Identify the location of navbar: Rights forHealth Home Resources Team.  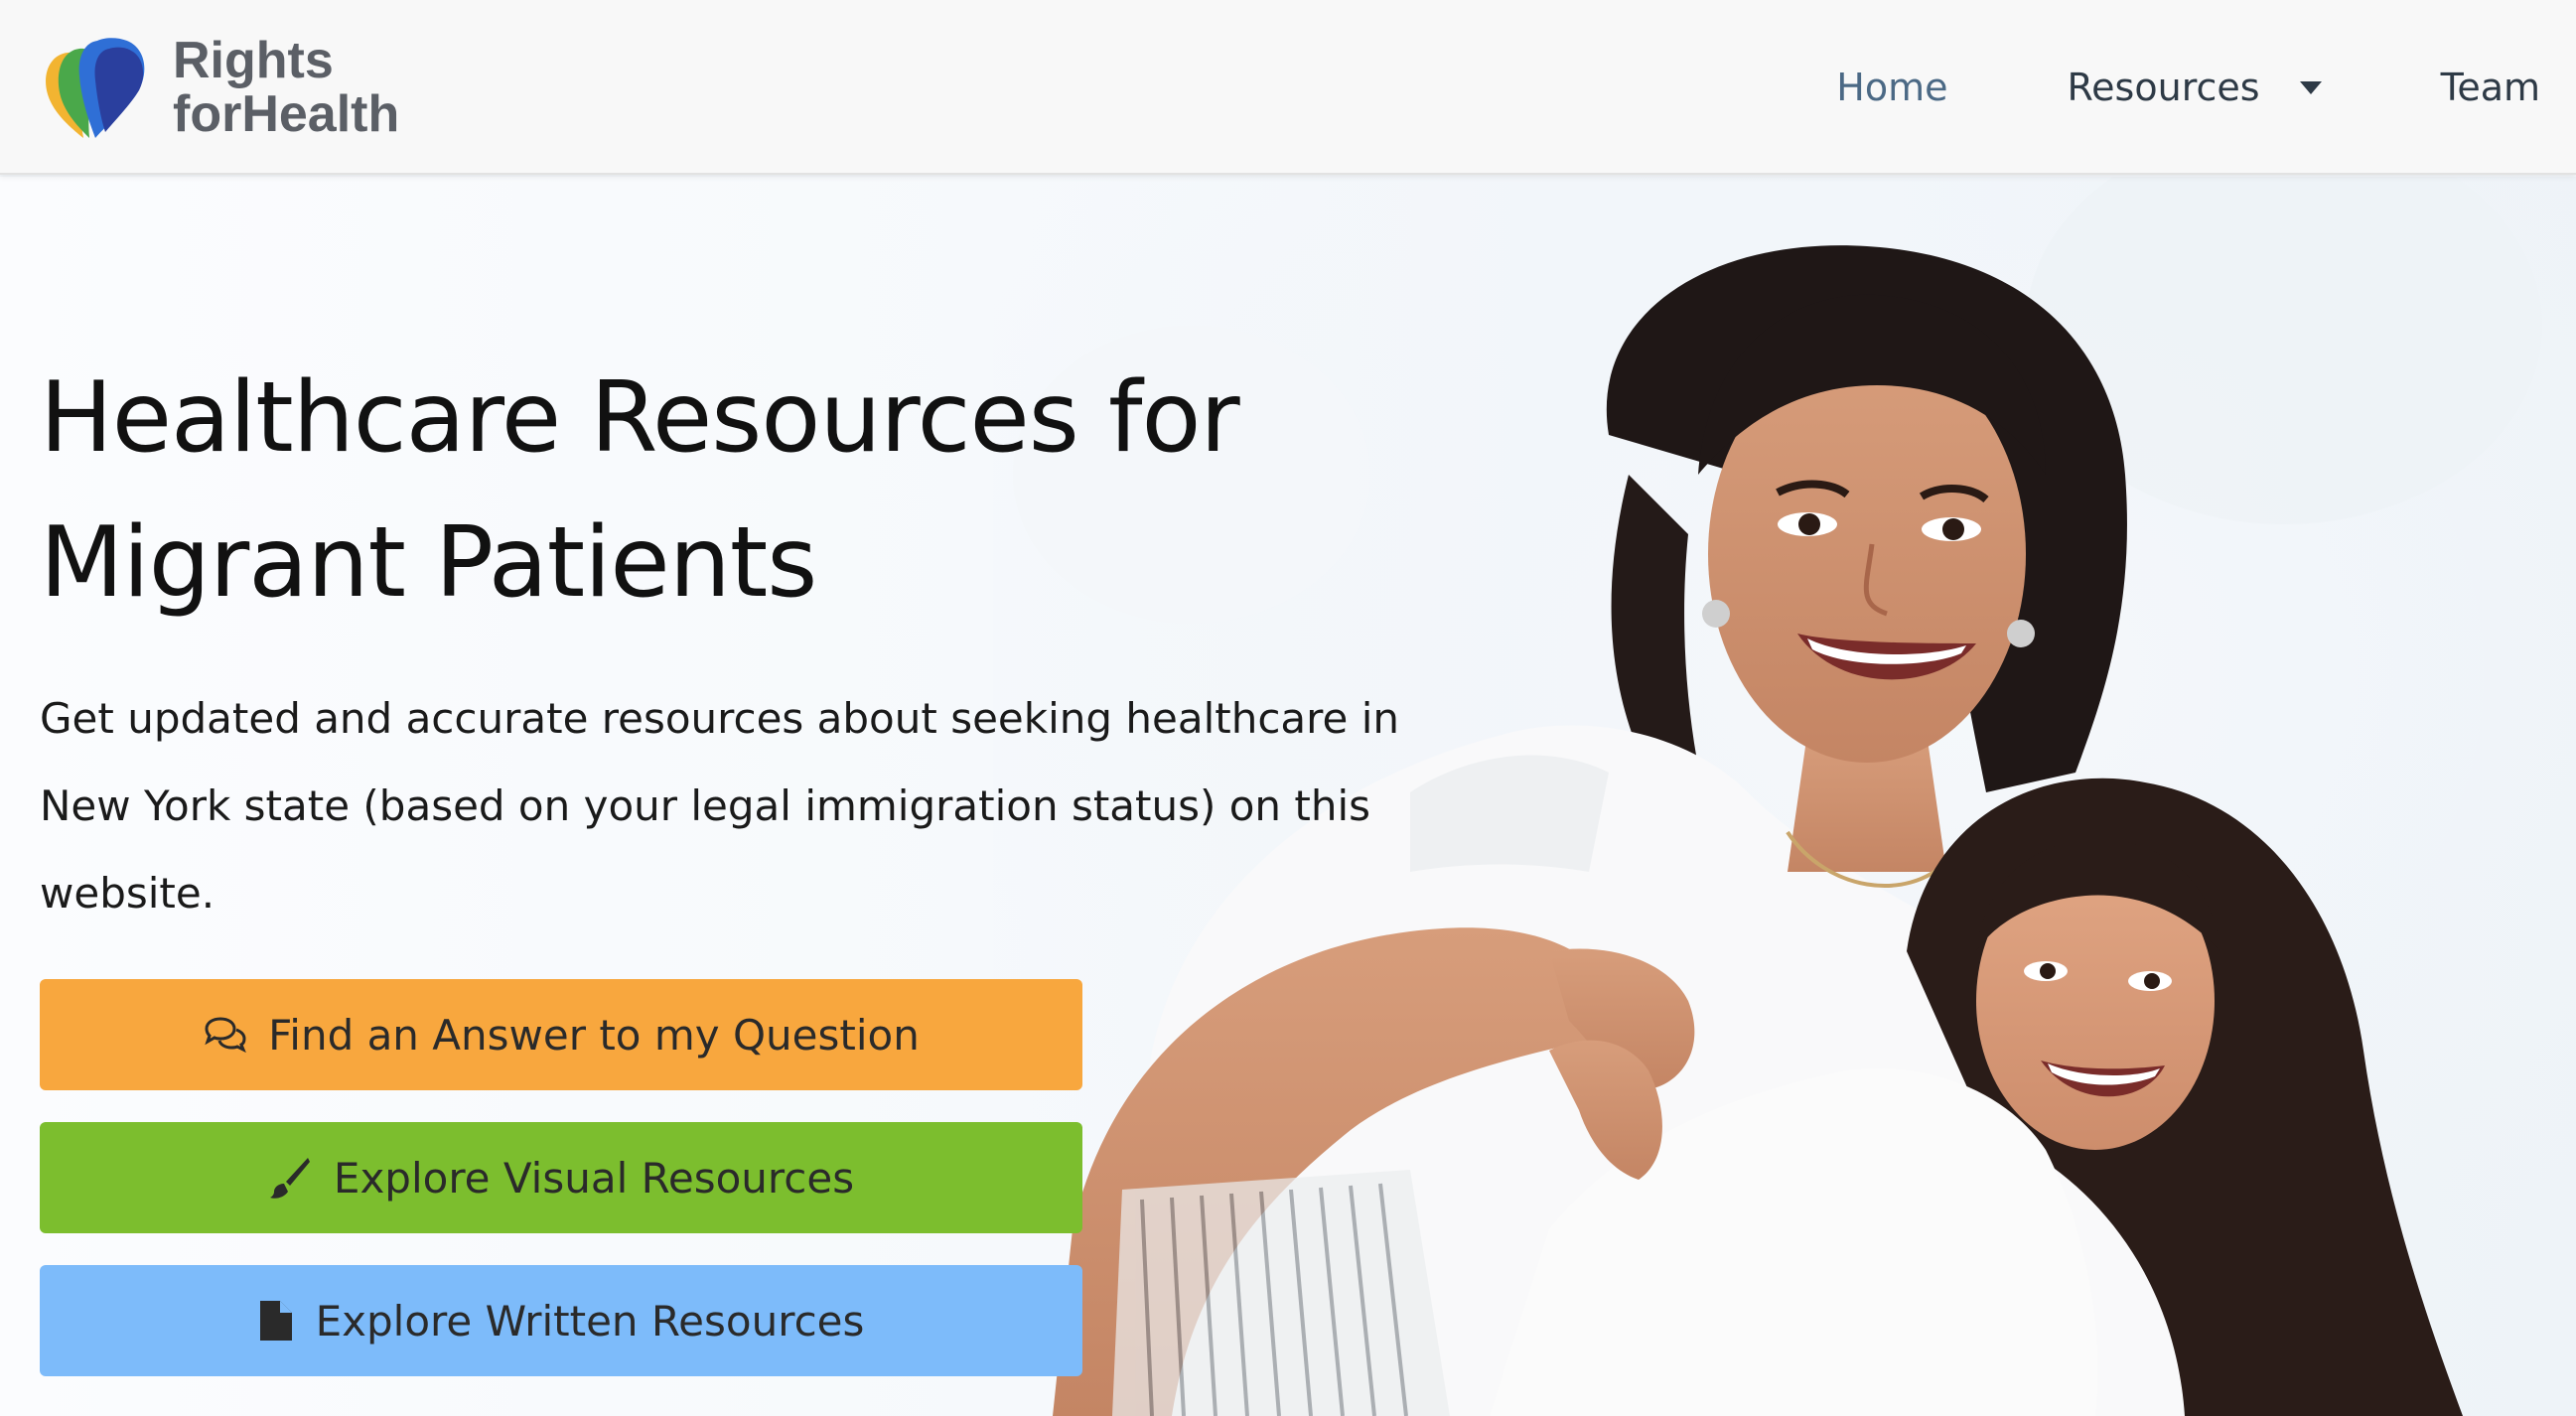
(1288, 87).